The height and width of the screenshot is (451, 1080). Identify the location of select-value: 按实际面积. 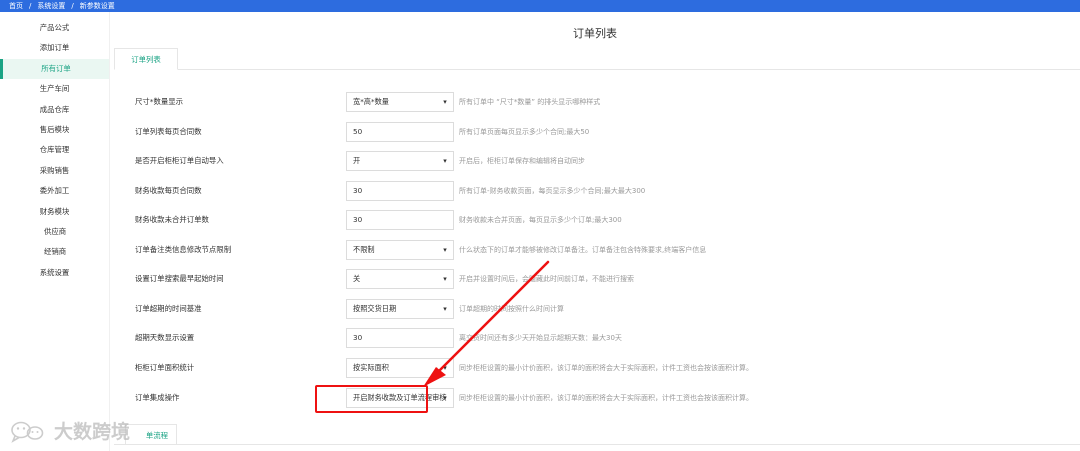
(371, 367).